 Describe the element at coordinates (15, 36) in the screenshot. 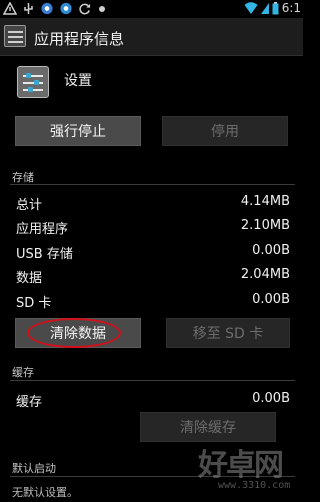

I see `settings-icon` at that location.